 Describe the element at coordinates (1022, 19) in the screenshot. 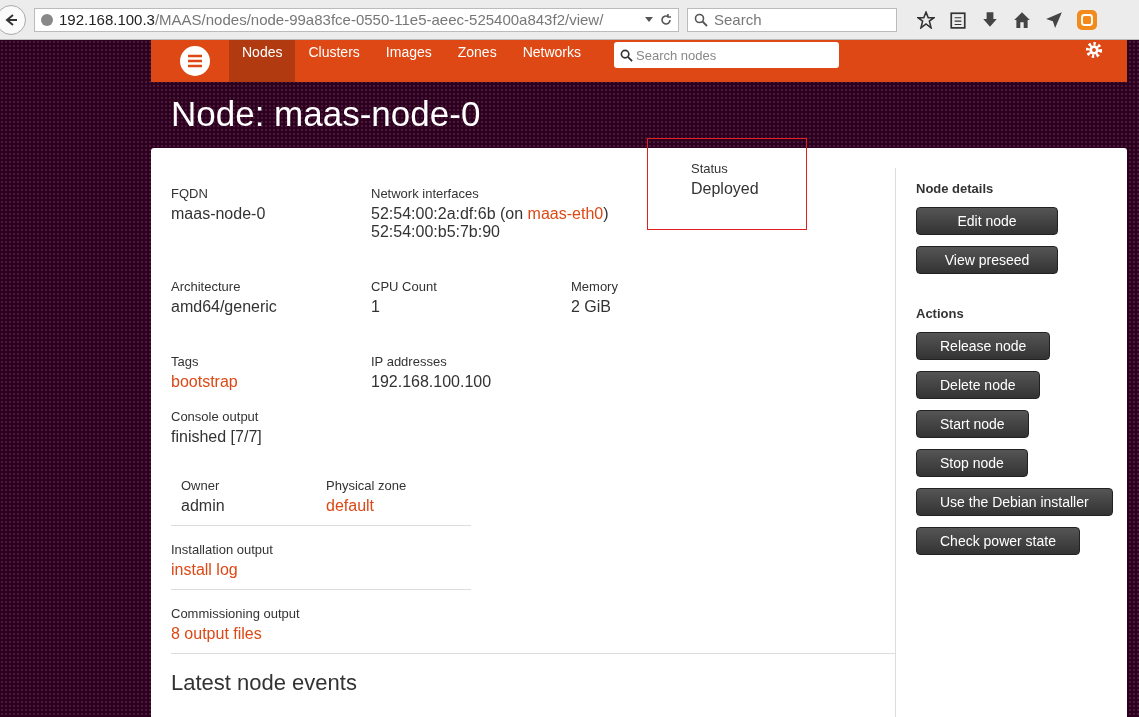

I see `home-icon` at that location.